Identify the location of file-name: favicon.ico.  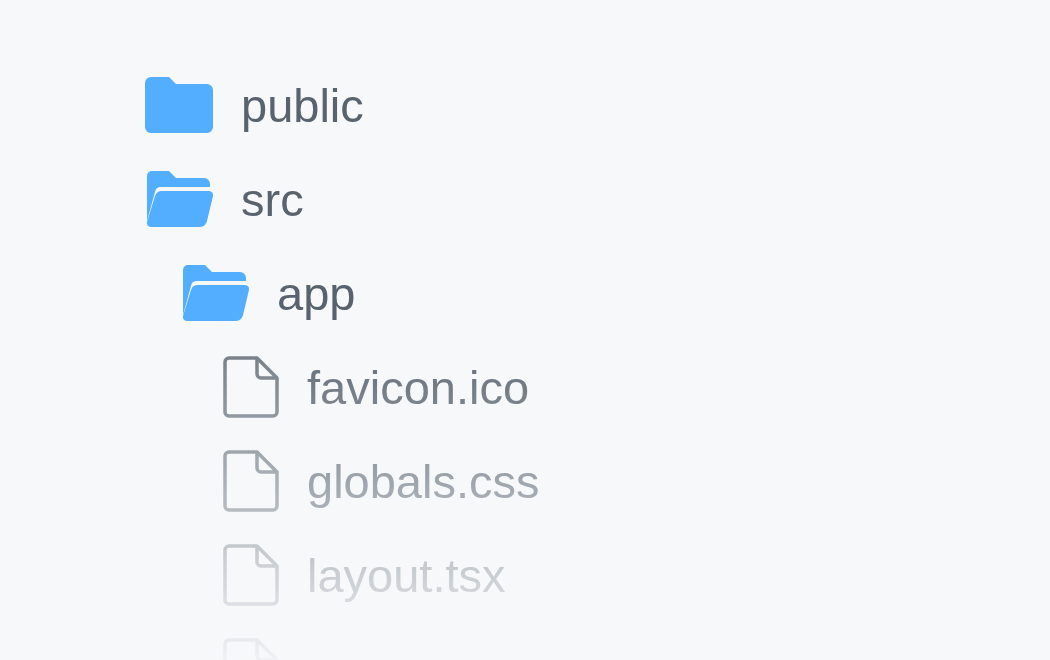
(418, 387).